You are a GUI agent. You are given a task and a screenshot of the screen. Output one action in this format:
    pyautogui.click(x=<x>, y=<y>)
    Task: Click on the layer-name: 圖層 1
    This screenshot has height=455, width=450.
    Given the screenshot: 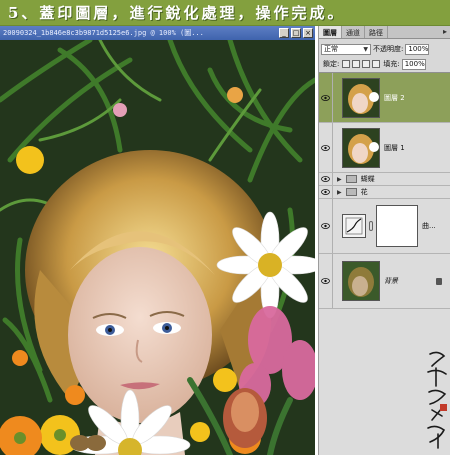 What is the action you would take?
    pyautogui.click(x=394, y=147)
    